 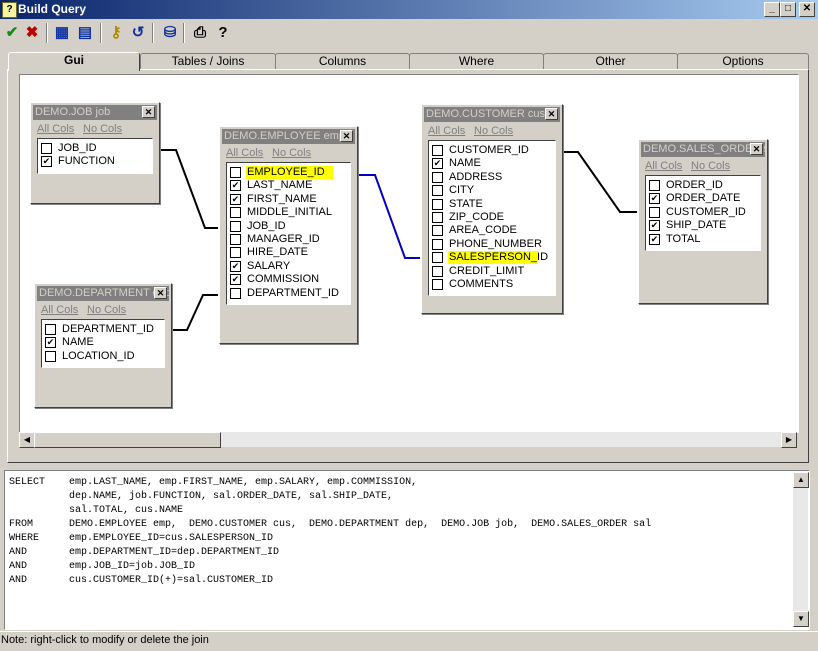 I want to click on column-label: SALARY, so click(x=269, y=265).